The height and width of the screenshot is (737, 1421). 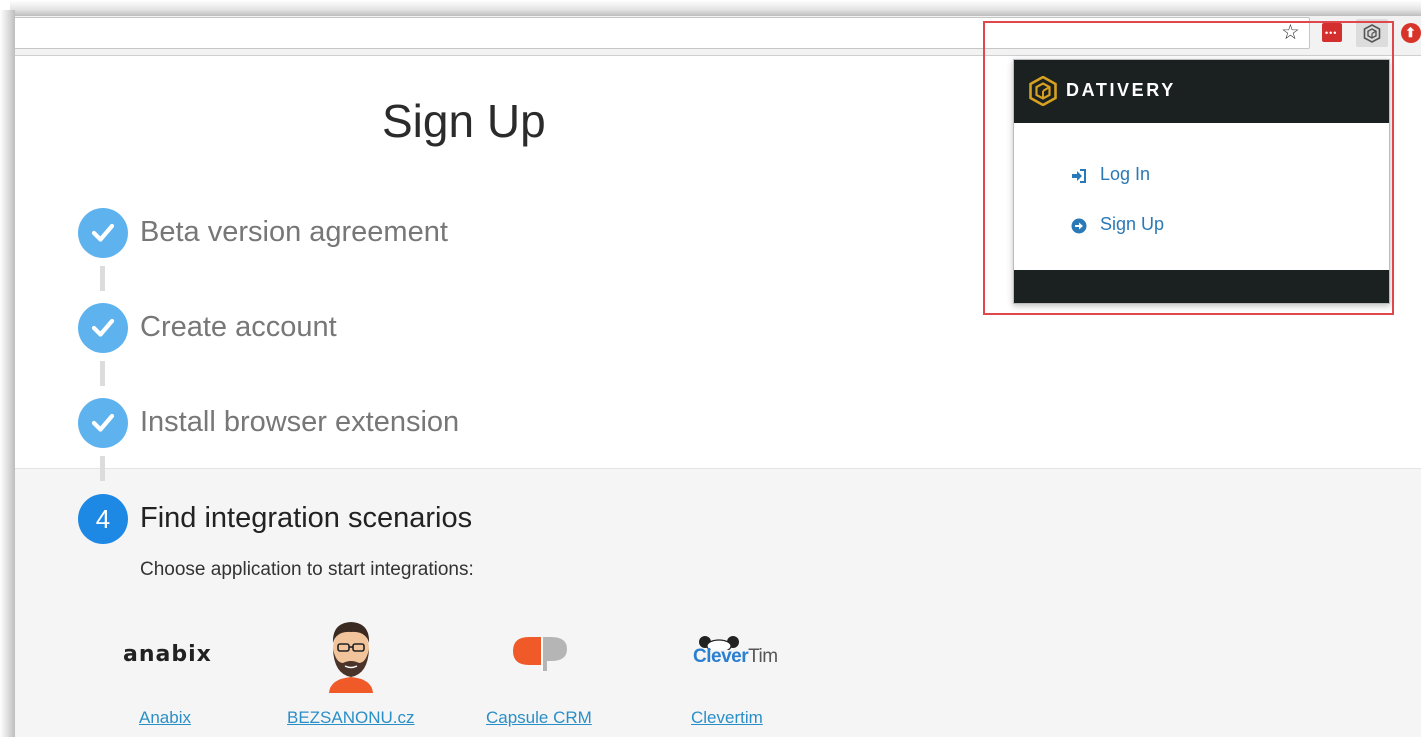 I want to click on lastpass-extension-icon: •••, so click(x=1332, y=32).